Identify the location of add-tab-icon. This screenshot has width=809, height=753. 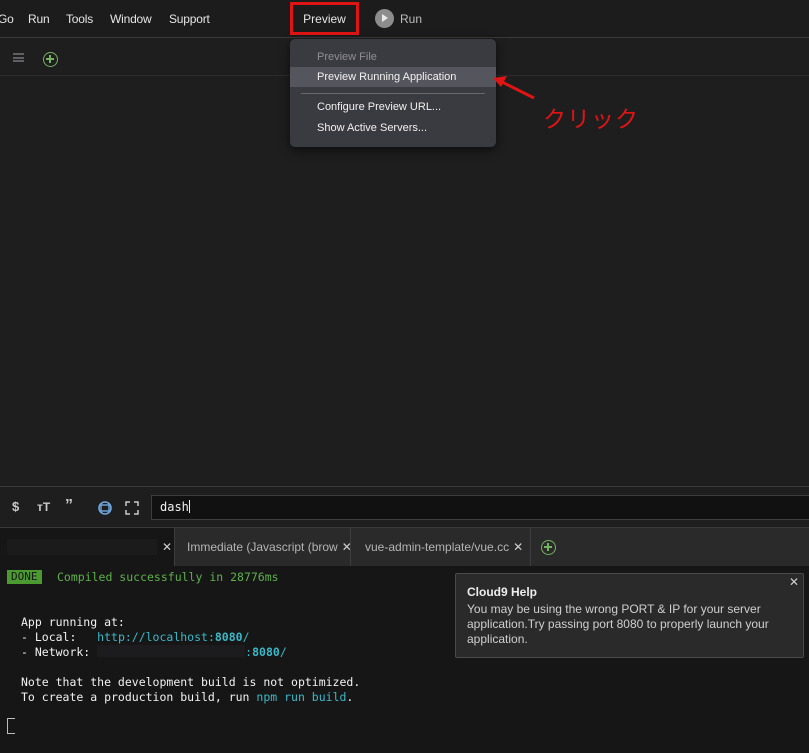
(50, 59).